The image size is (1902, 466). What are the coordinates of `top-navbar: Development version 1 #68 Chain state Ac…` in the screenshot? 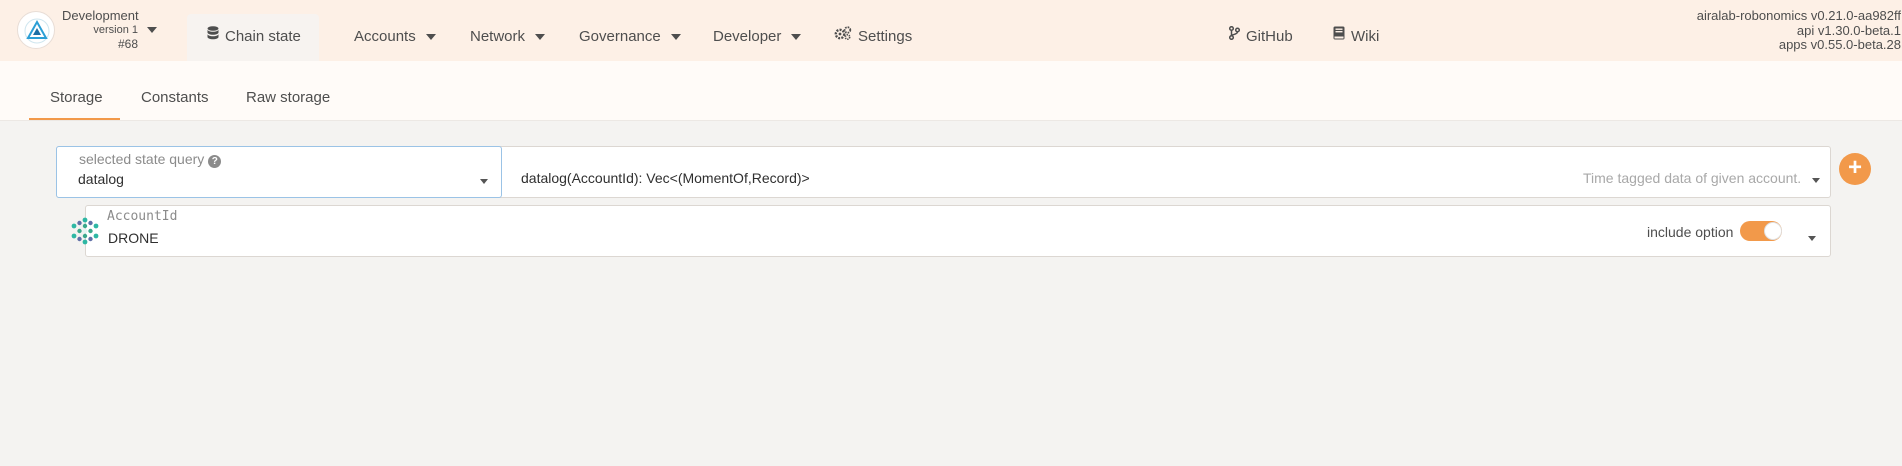 It's located at (951, 30).